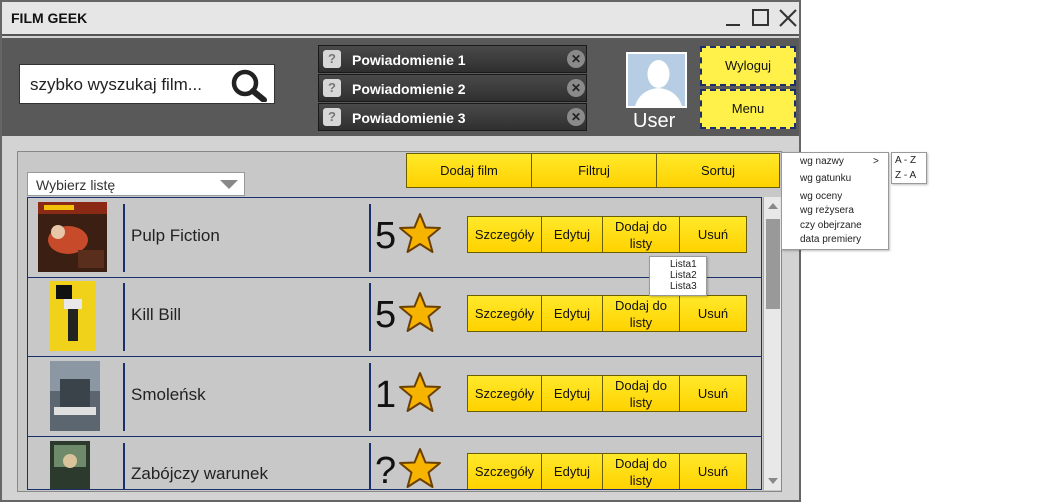  I want to click on scroll-down-icon, so click(773, 481).